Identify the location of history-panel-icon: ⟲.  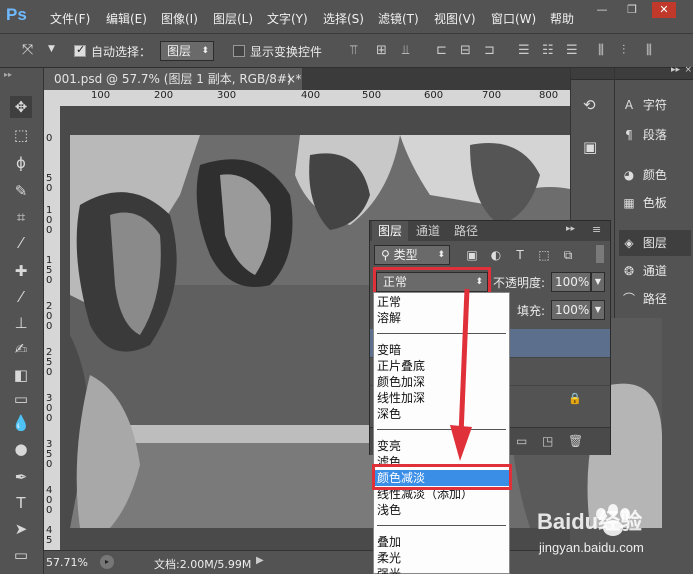
(589, 105).